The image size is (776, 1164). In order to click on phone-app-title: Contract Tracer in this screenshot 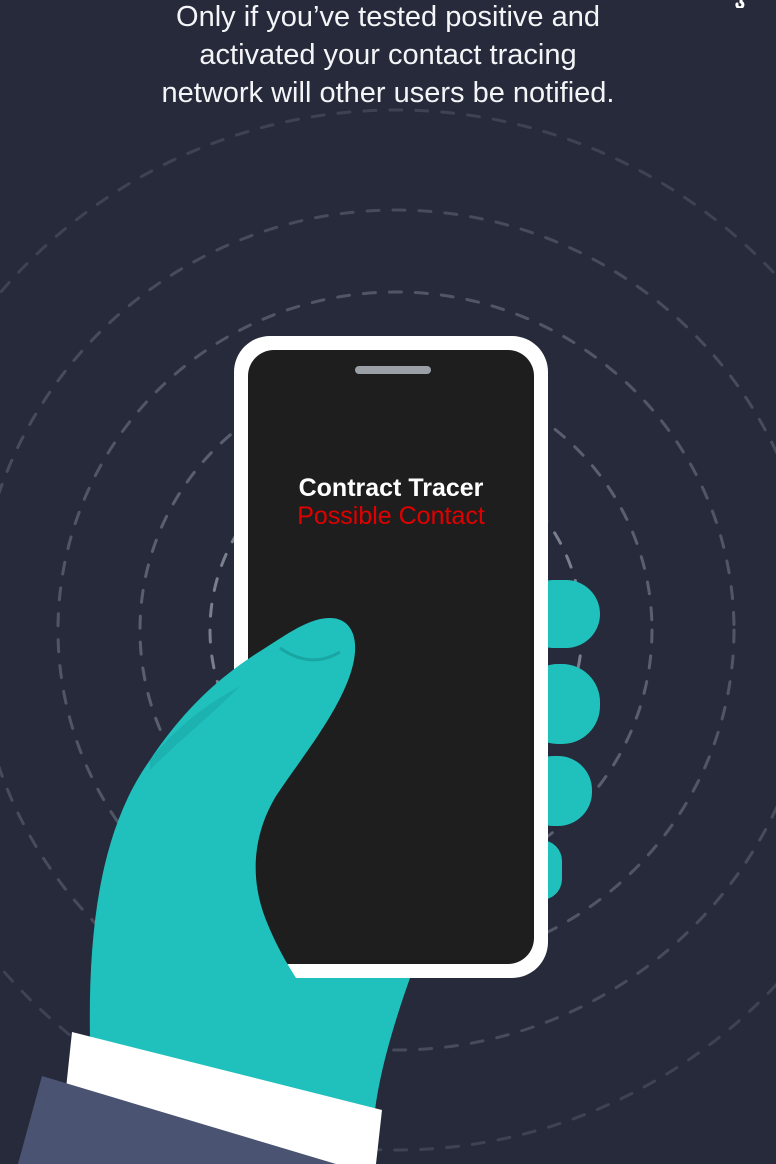, I will do `click(391, 488)`.